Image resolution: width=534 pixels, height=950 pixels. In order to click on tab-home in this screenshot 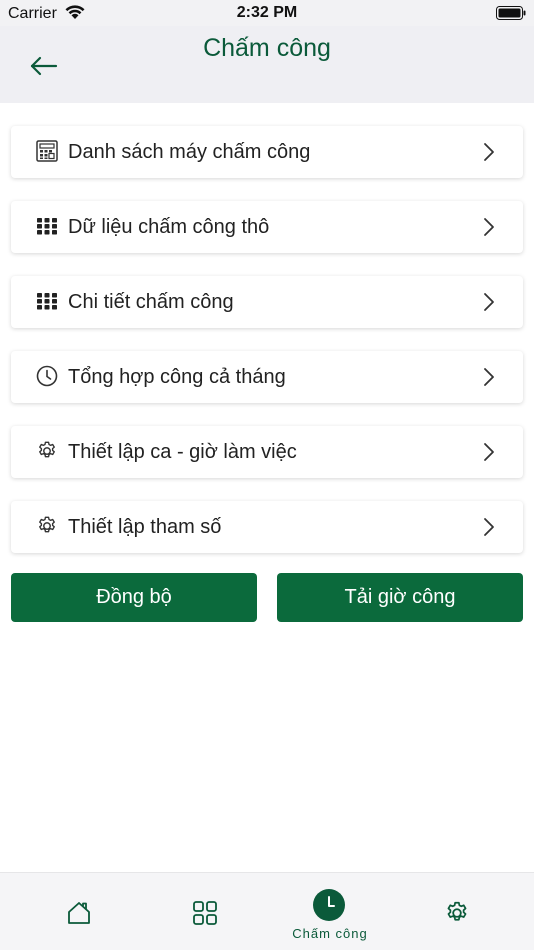, I will do `click(78, 911)`.